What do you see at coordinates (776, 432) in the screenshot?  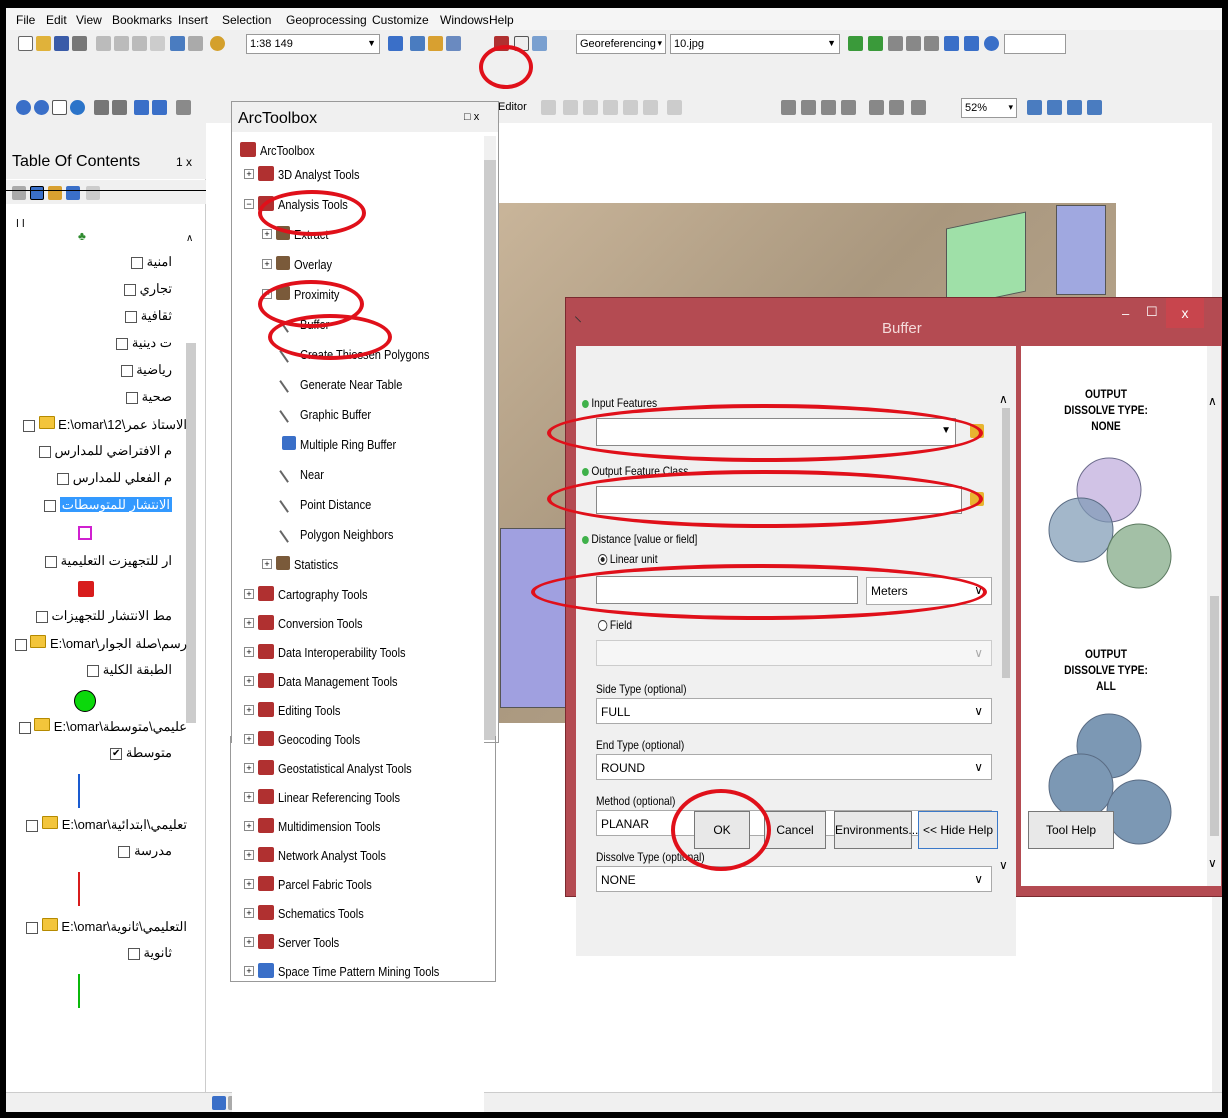 I see `input-features-combo: ▼` at bounding box center [776, 432].